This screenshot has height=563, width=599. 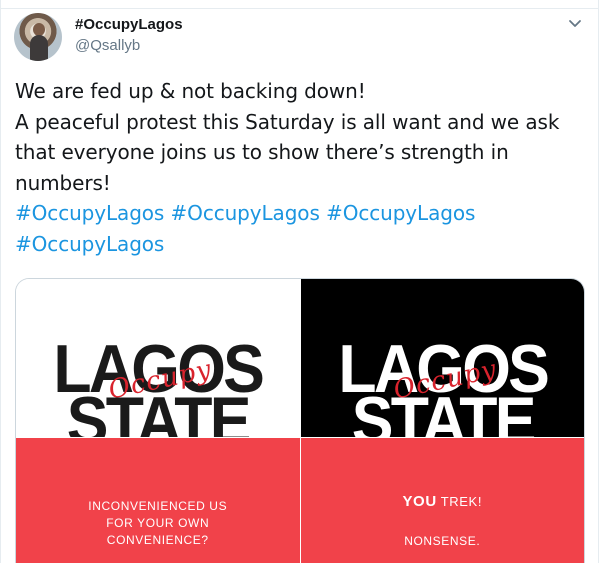 I want to click on avatar, so click(x=38, y=37).